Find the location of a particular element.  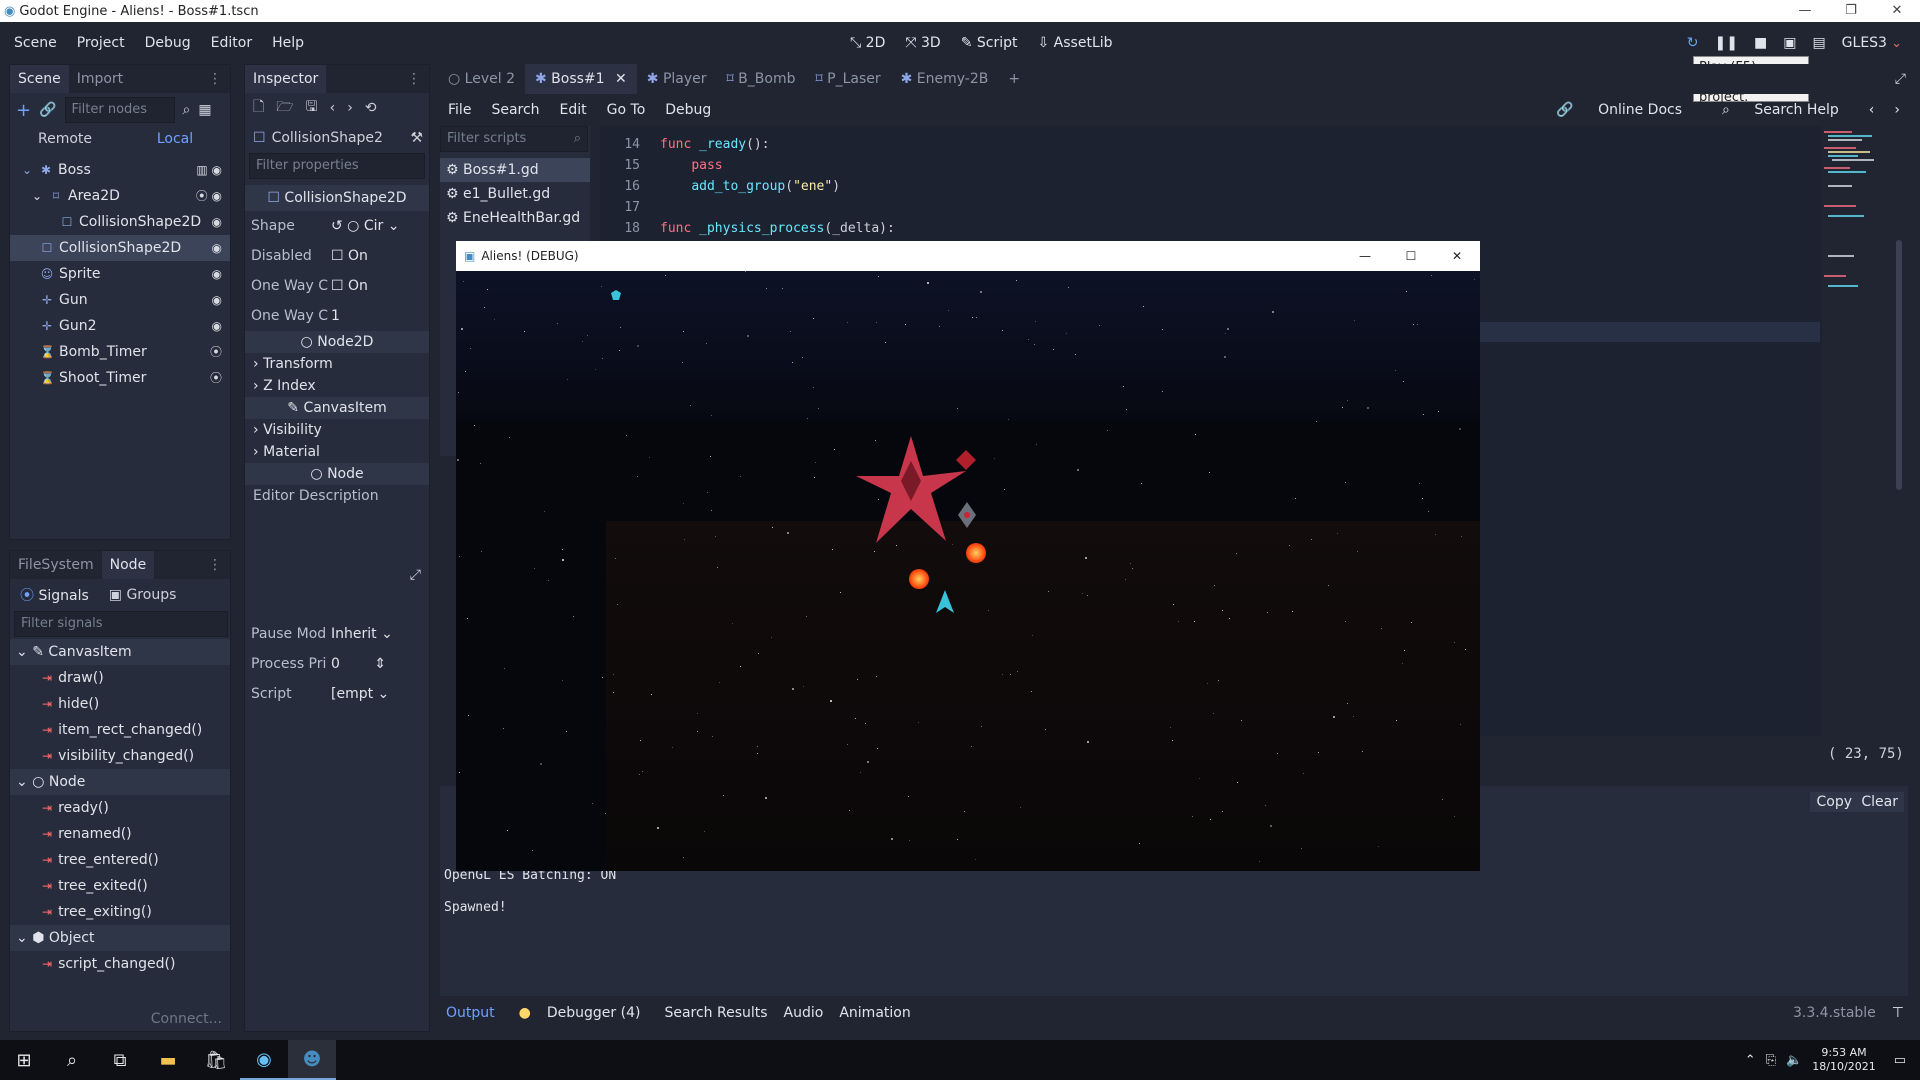

mode-script: ✎ Script is located at coordinates (989, 43).